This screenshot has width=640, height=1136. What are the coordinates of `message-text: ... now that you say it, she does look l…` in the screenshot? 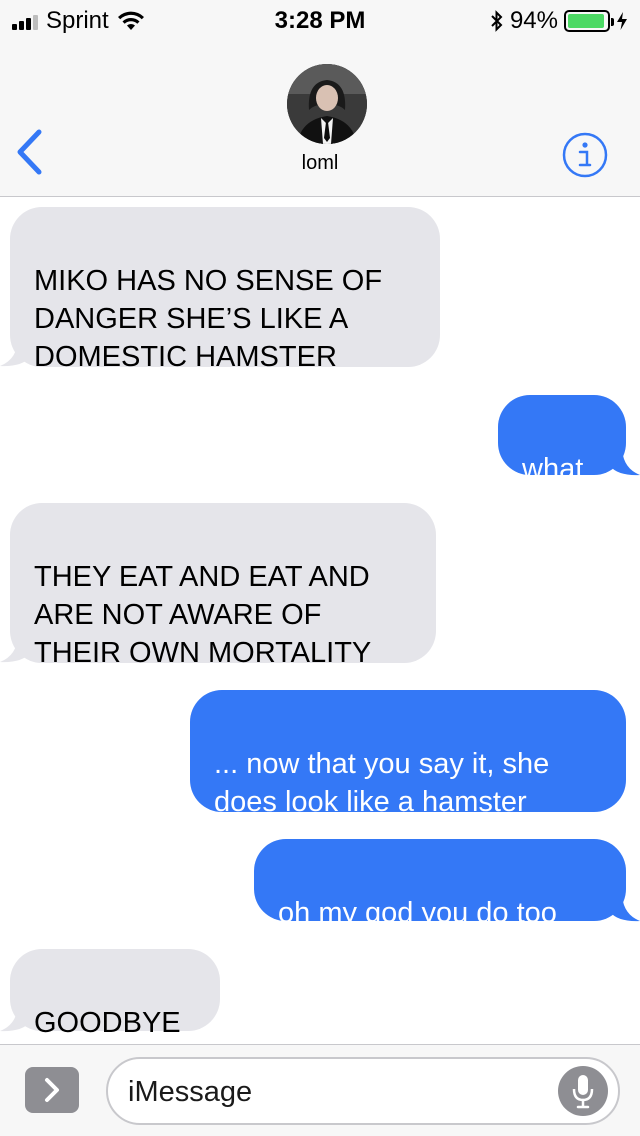 It's located at (382, 783).